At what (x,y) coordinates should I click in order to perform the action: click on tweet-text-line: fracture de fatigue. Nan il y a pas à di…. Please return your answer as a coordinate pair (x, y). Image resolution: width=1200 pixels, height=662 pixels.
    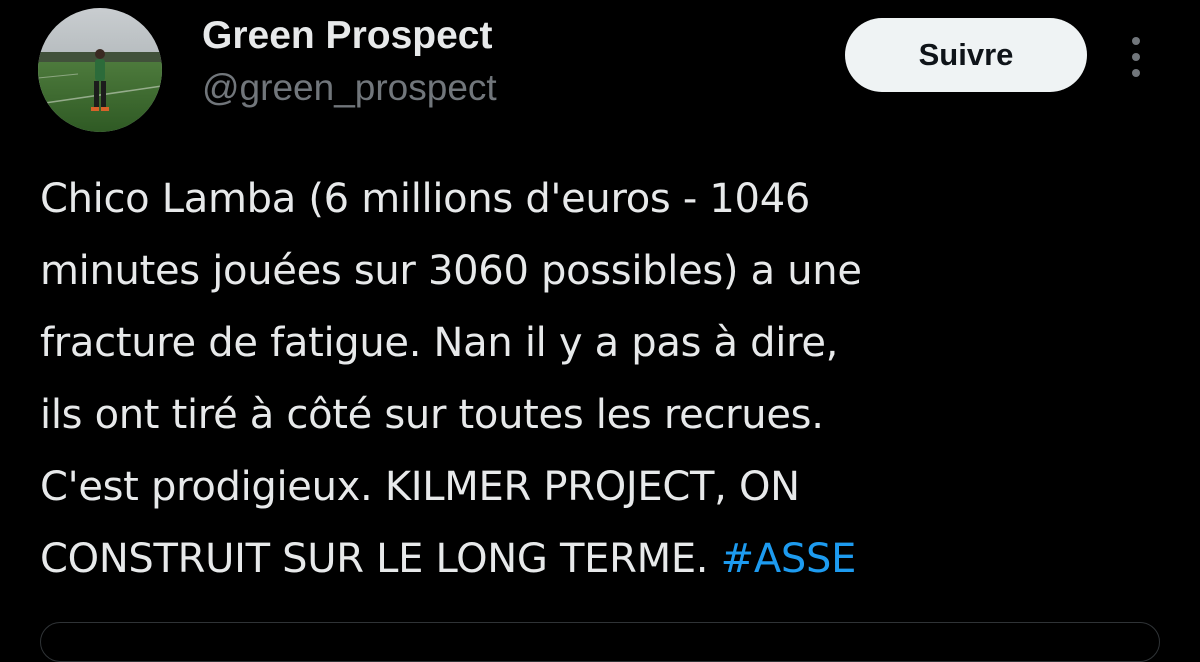
    Looking at the image, I should click on (439, 343).